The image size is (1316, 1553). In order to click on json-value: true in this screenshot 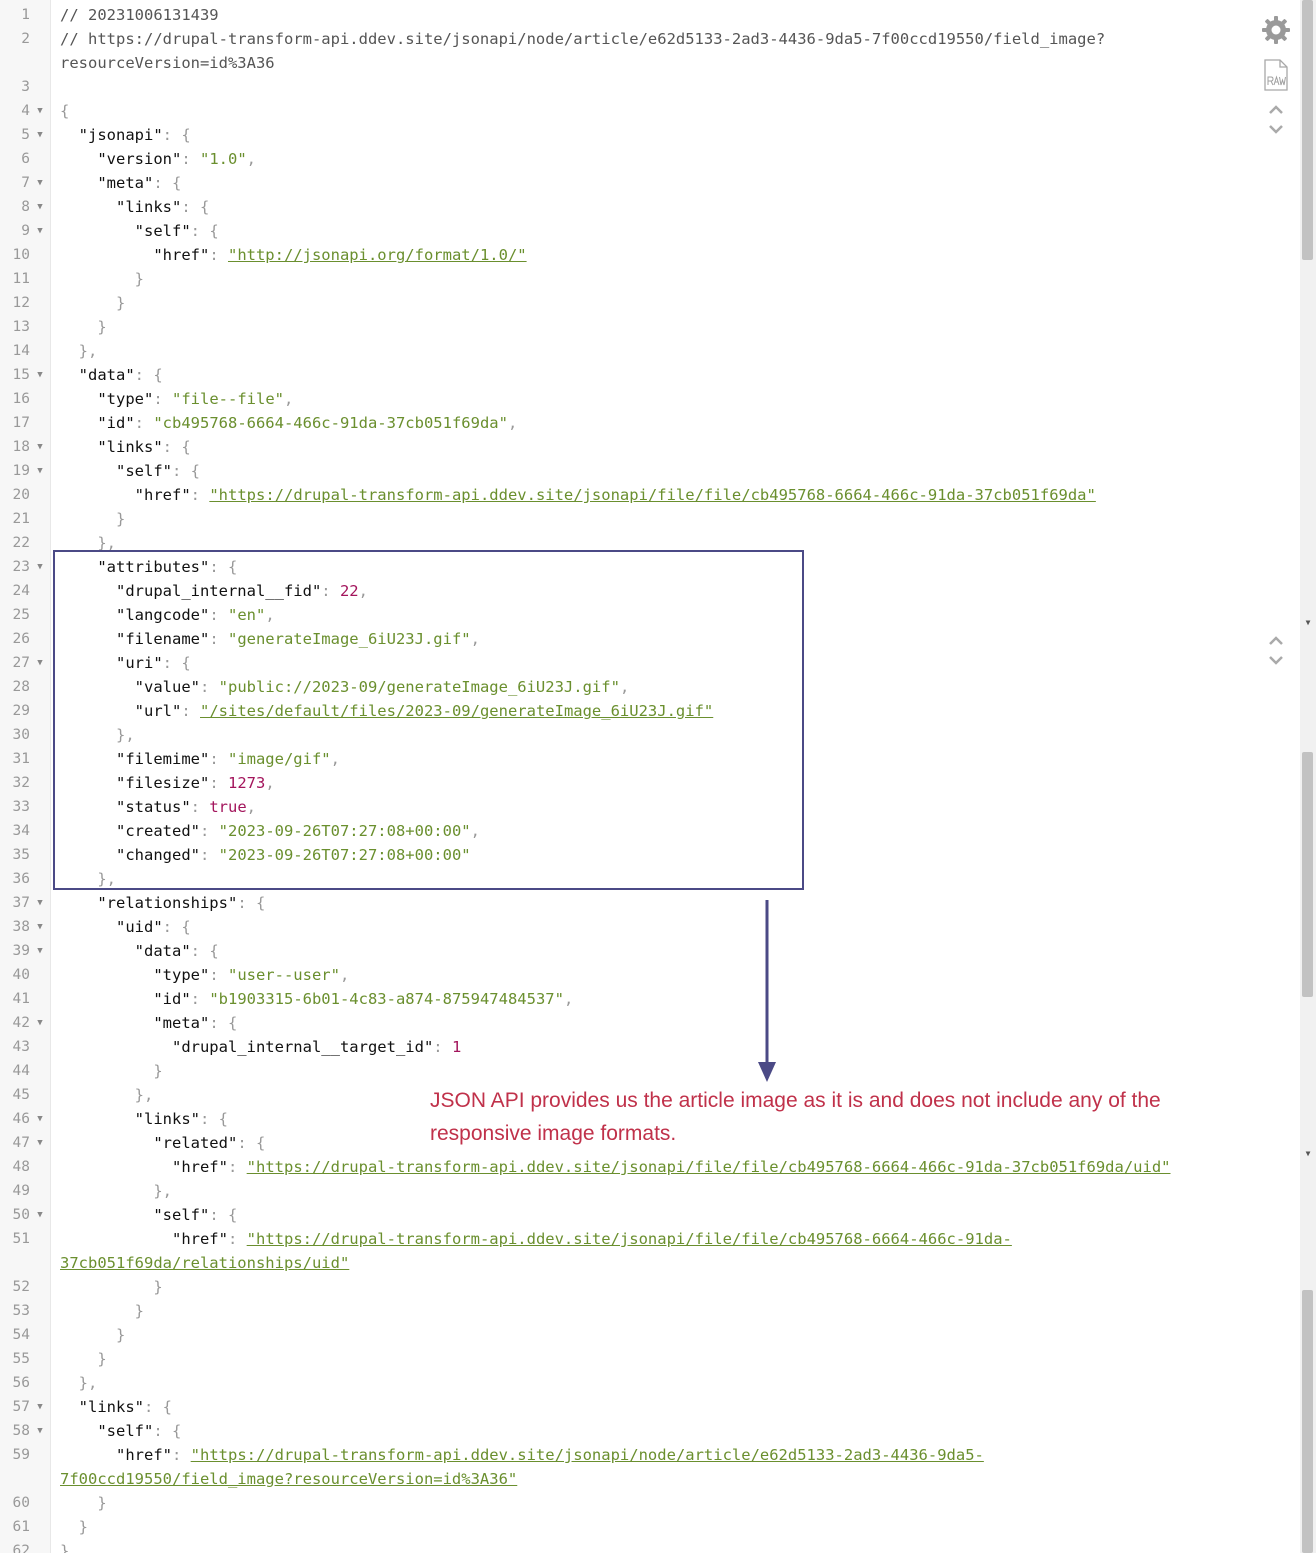, I will do `click(228, 807)`.